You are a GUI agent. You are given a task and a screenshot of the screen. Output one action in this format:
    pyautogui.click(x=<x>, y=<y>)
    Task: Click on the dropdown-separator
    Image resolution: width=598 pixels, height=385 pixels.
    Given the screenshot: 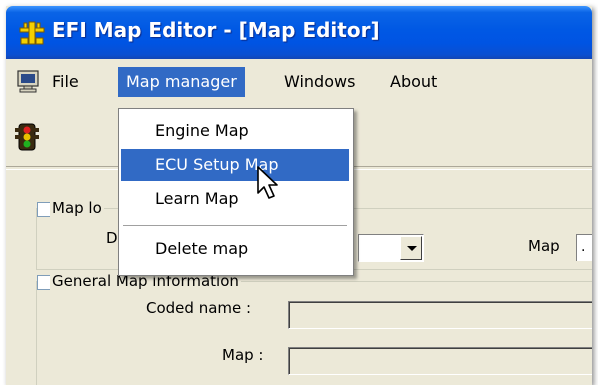 What is the action you would take?
    pyautogui.click(x=235, y=225)
    